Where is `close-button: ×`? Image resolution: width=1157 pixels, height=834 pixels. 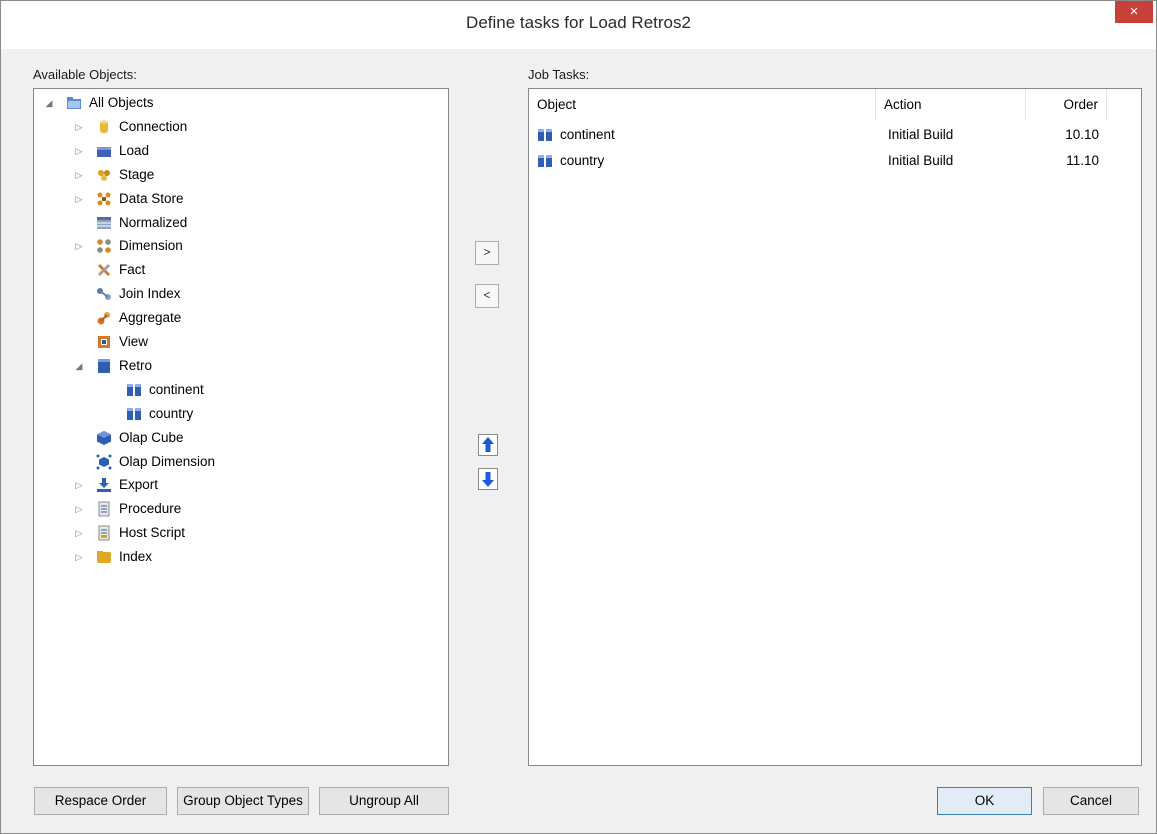 close-button: × is located at coordinates (1134, 12).